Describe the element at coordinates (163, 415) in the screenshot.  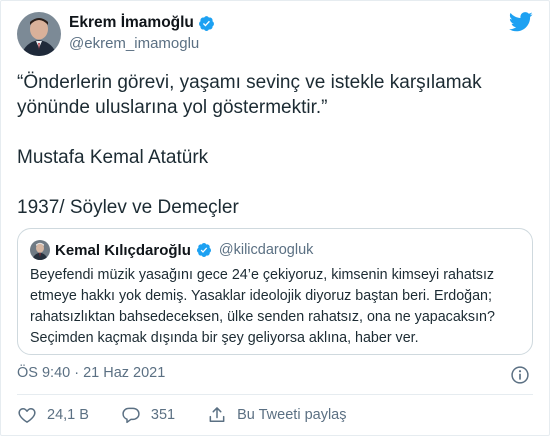
I see `reply-count: 351` at that location.